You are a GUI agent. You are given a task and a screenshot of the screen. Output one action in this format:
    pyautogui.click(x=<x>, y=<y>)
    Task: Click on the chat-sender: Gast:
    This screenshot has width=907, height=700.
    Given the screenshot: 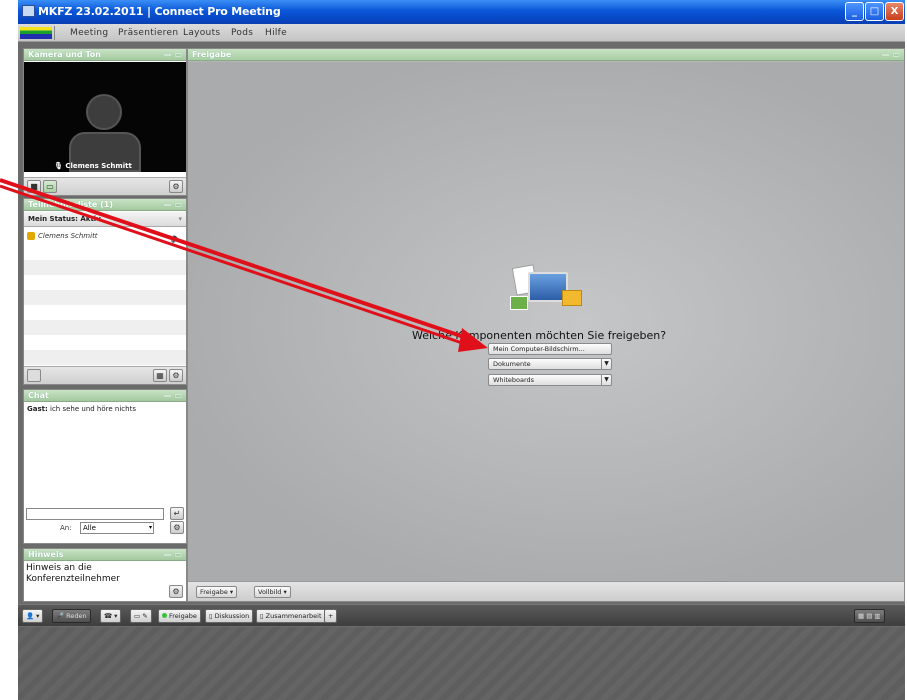 What is the action you would take?
    pyautogui.click(x=37, y=409)
    